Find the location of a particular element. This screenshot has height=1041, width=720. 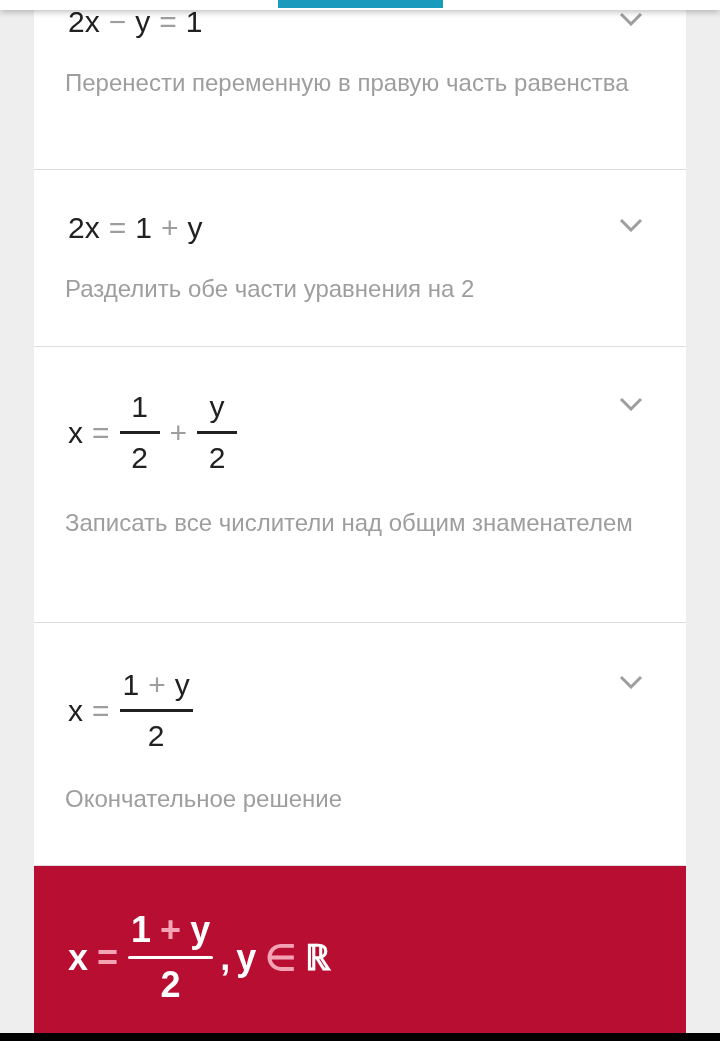

math-term: , is located at coordinates (225, 957).